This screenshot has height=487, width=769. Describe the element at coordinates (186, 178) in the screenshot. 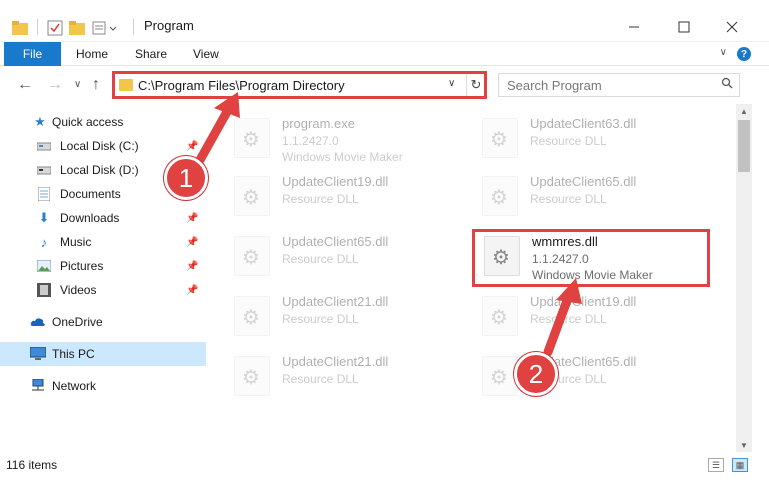

I see `step-badge-1: 1` at that location.